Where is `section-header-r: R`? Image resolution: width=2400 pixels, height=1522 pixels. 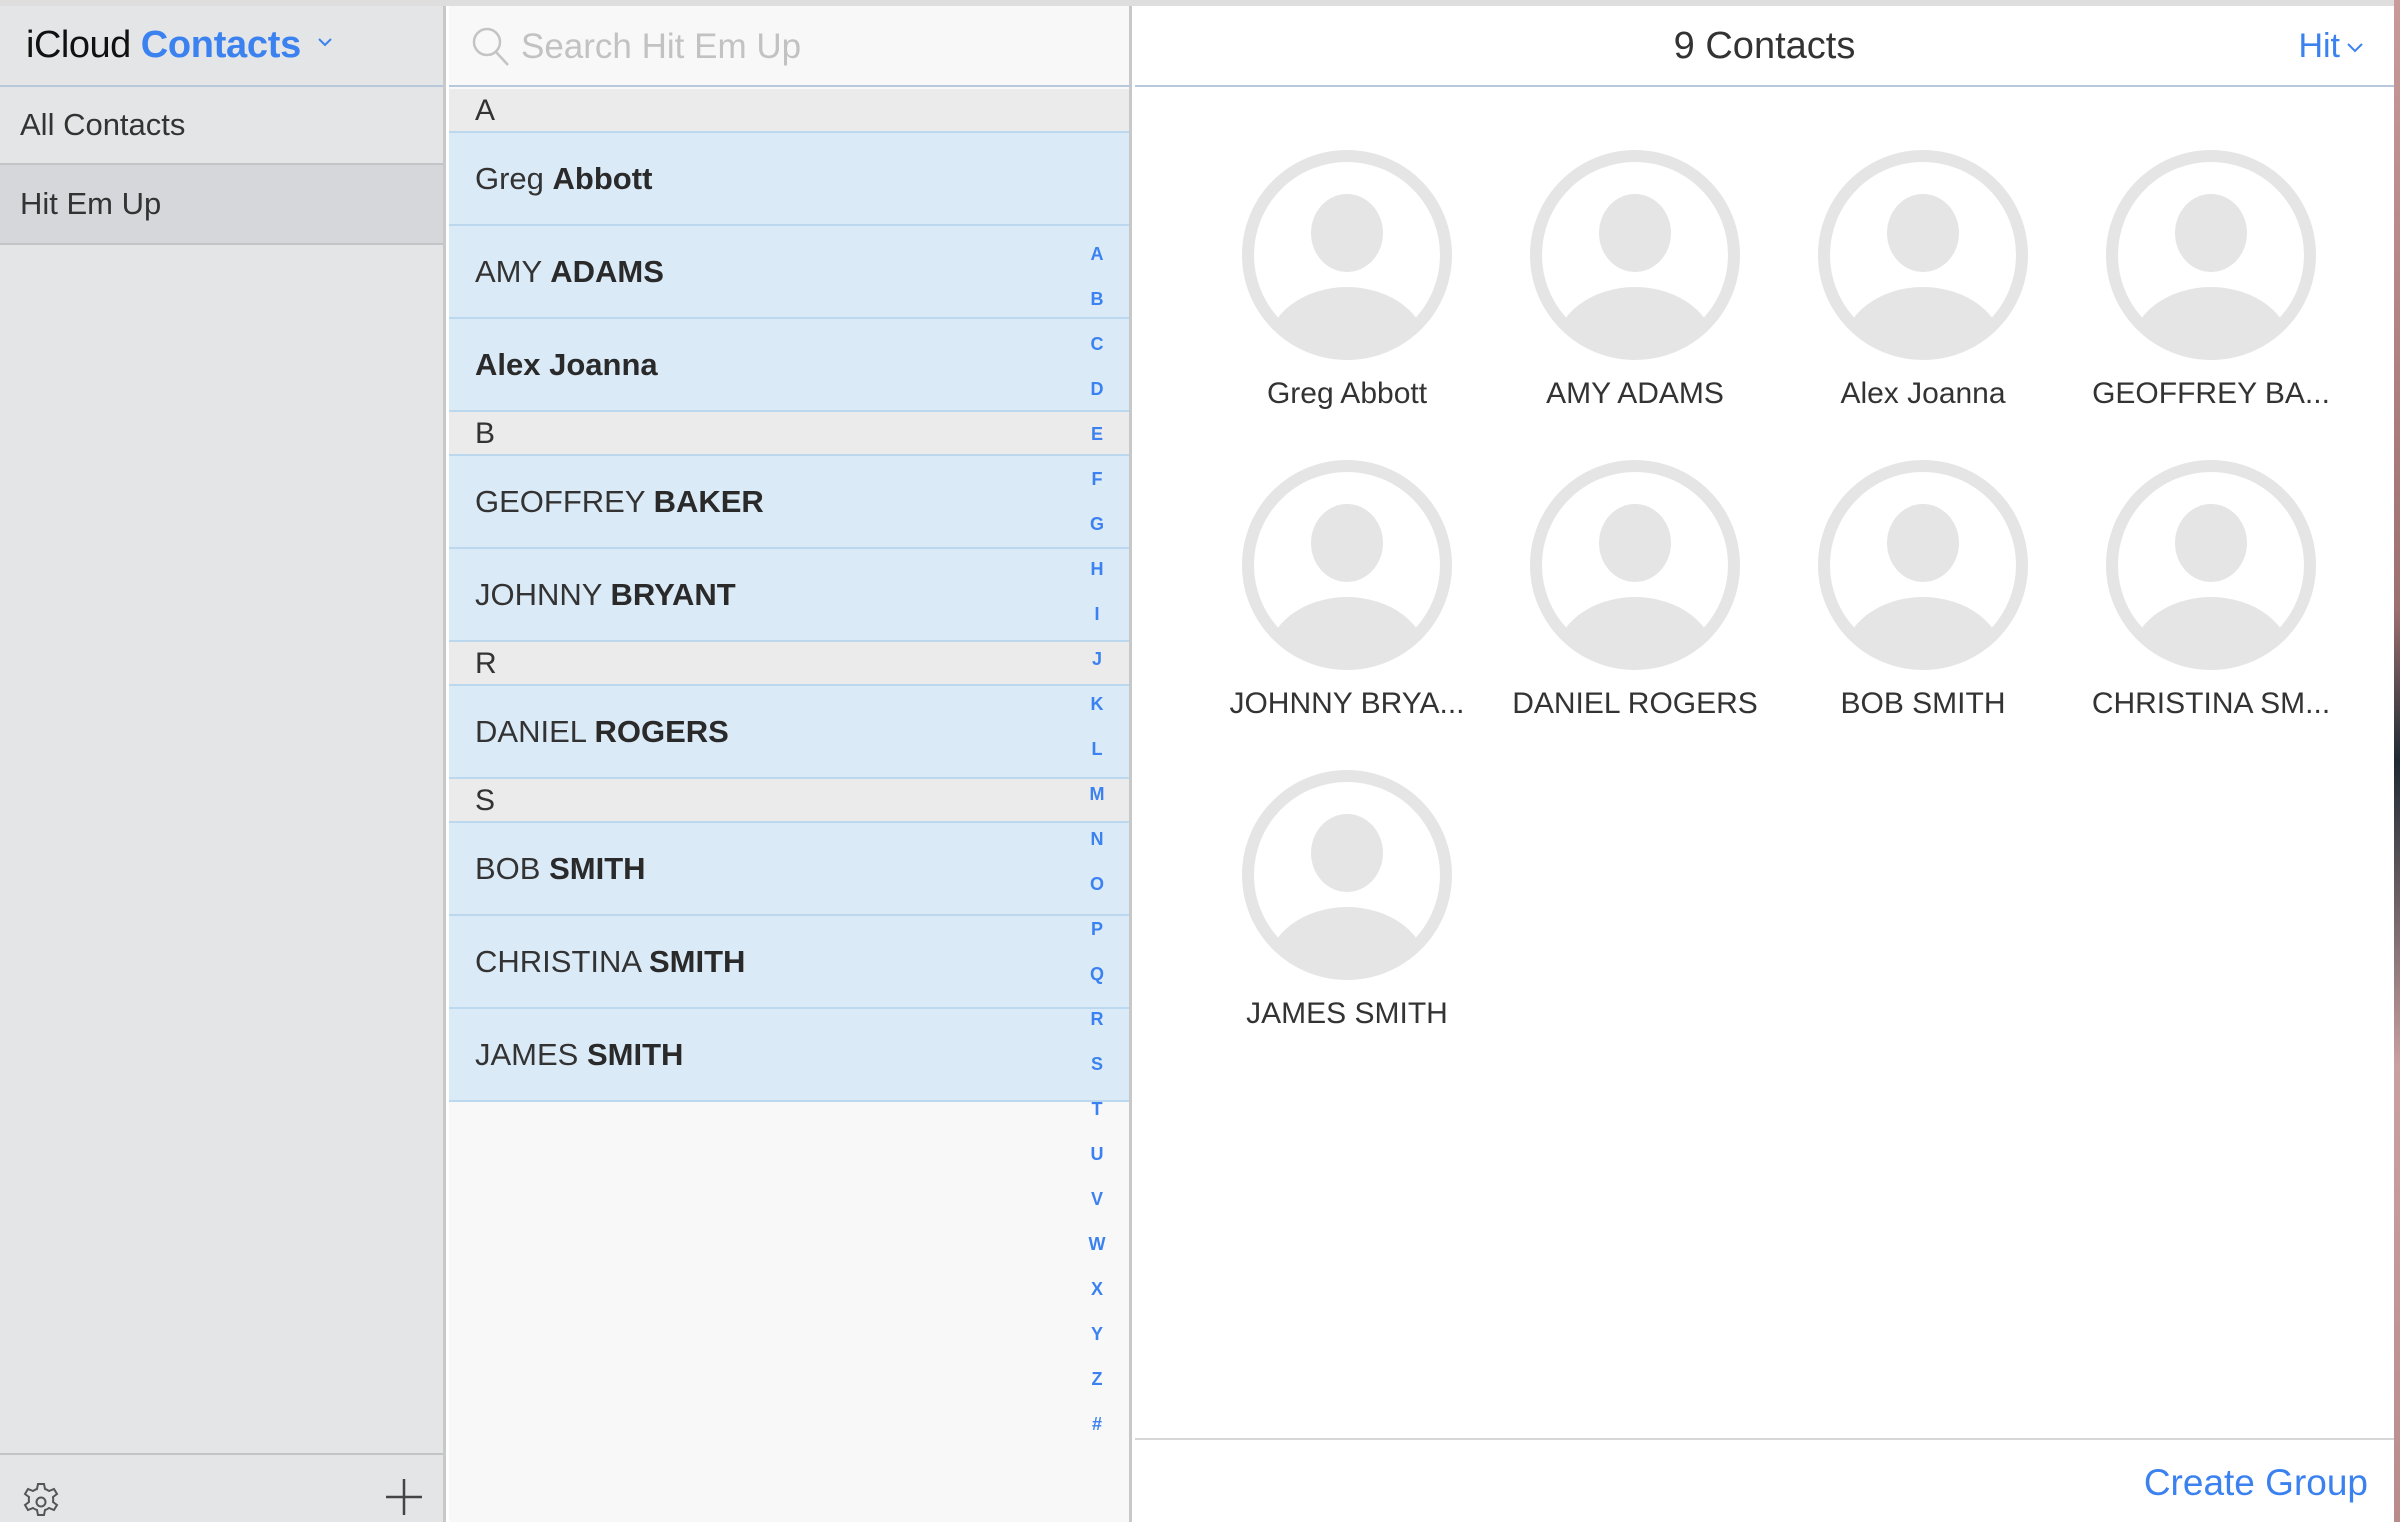
section-header-r: R is located at coordinates (789, 664).